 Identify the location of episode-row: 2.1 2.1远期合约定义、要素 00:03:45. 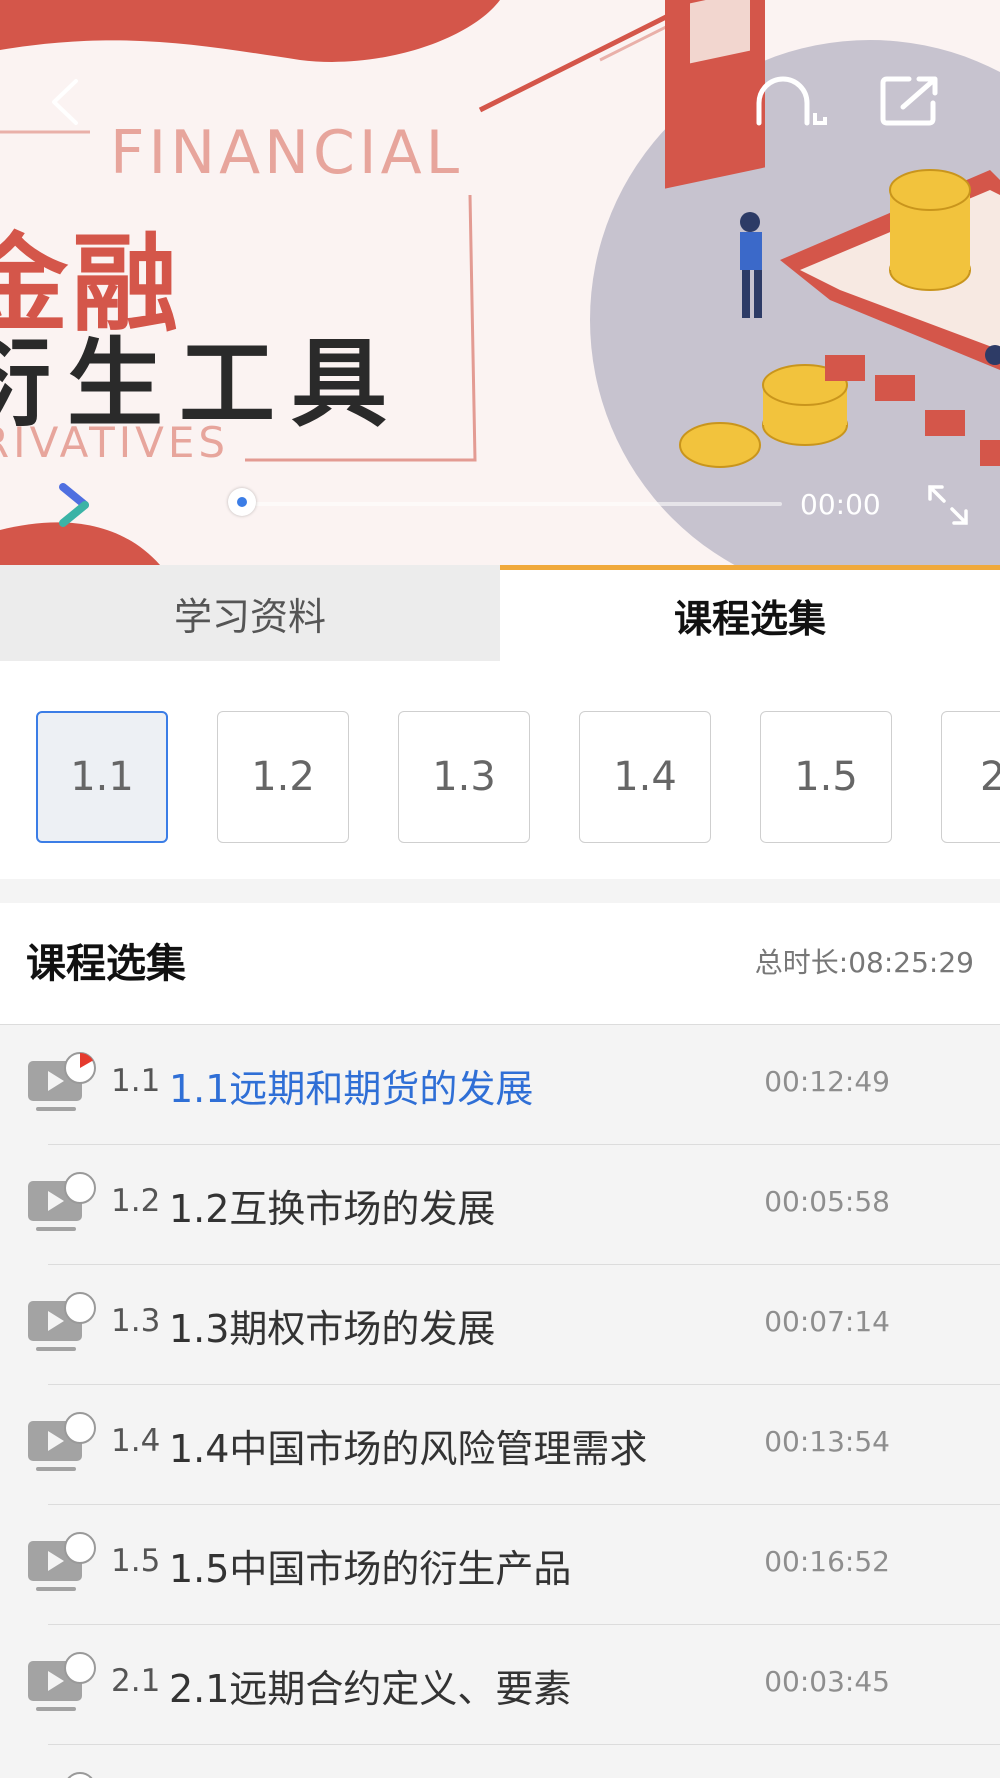
(500, 1685).